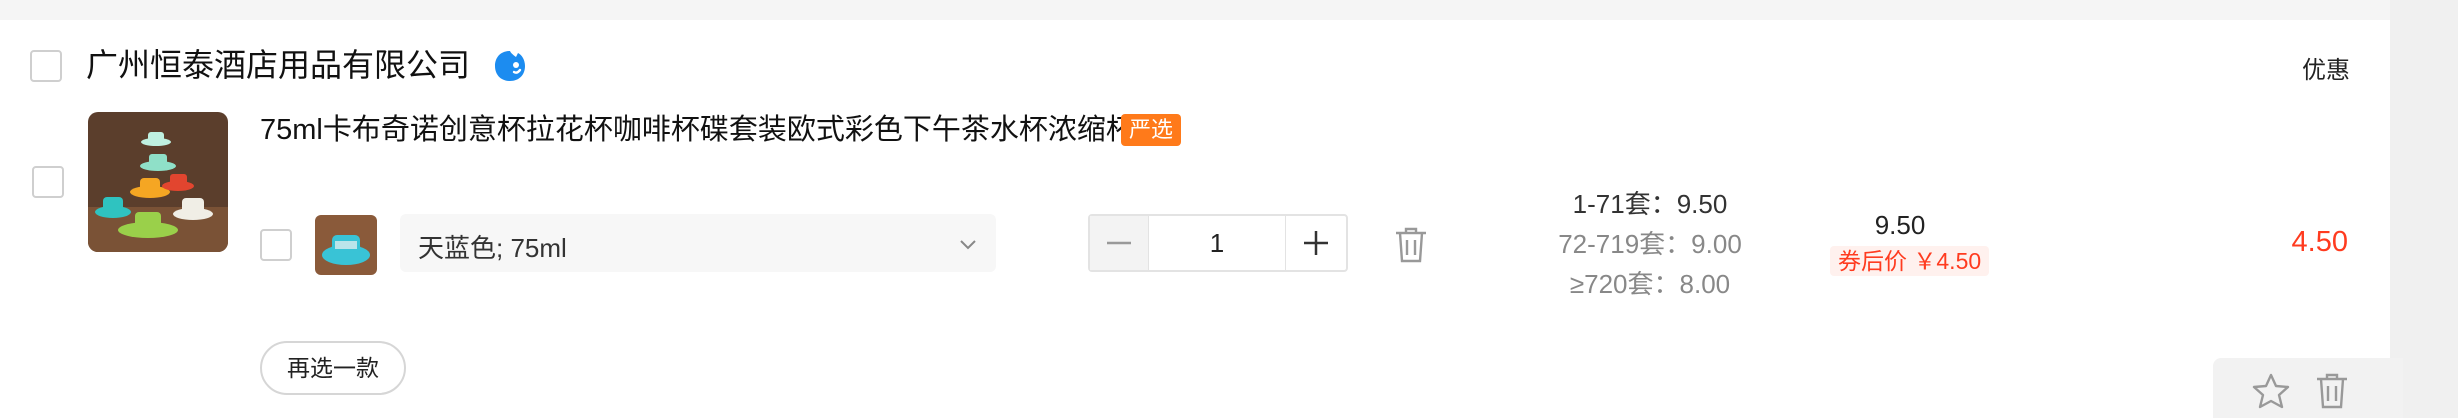 The height and width of the screenshot is (418, 2458). I want to click on coupon-price-tag: 券后价 ￥4.50, so click(1910, 261).